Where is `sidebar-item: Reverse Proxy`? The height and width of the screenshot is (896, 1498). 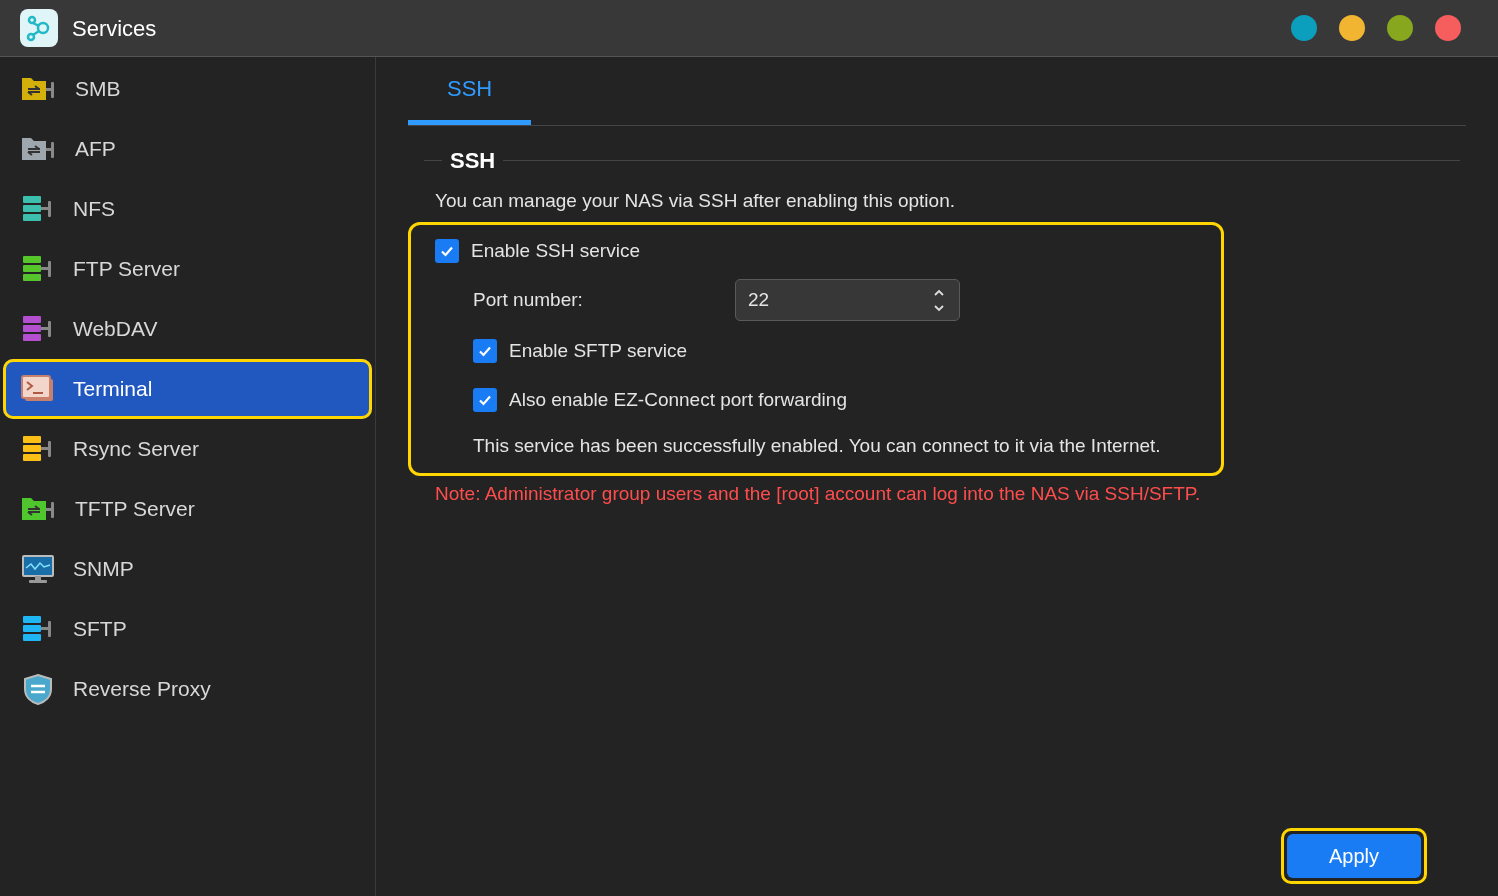 sidebar-item: Reverse Proxy is located at coordinates (187, 689).